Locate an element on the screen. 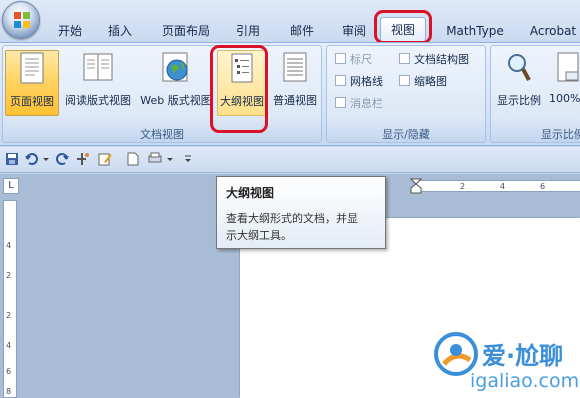 This screenshot has width=580, height=398. undo-icon is located at coordinates (31, 159).